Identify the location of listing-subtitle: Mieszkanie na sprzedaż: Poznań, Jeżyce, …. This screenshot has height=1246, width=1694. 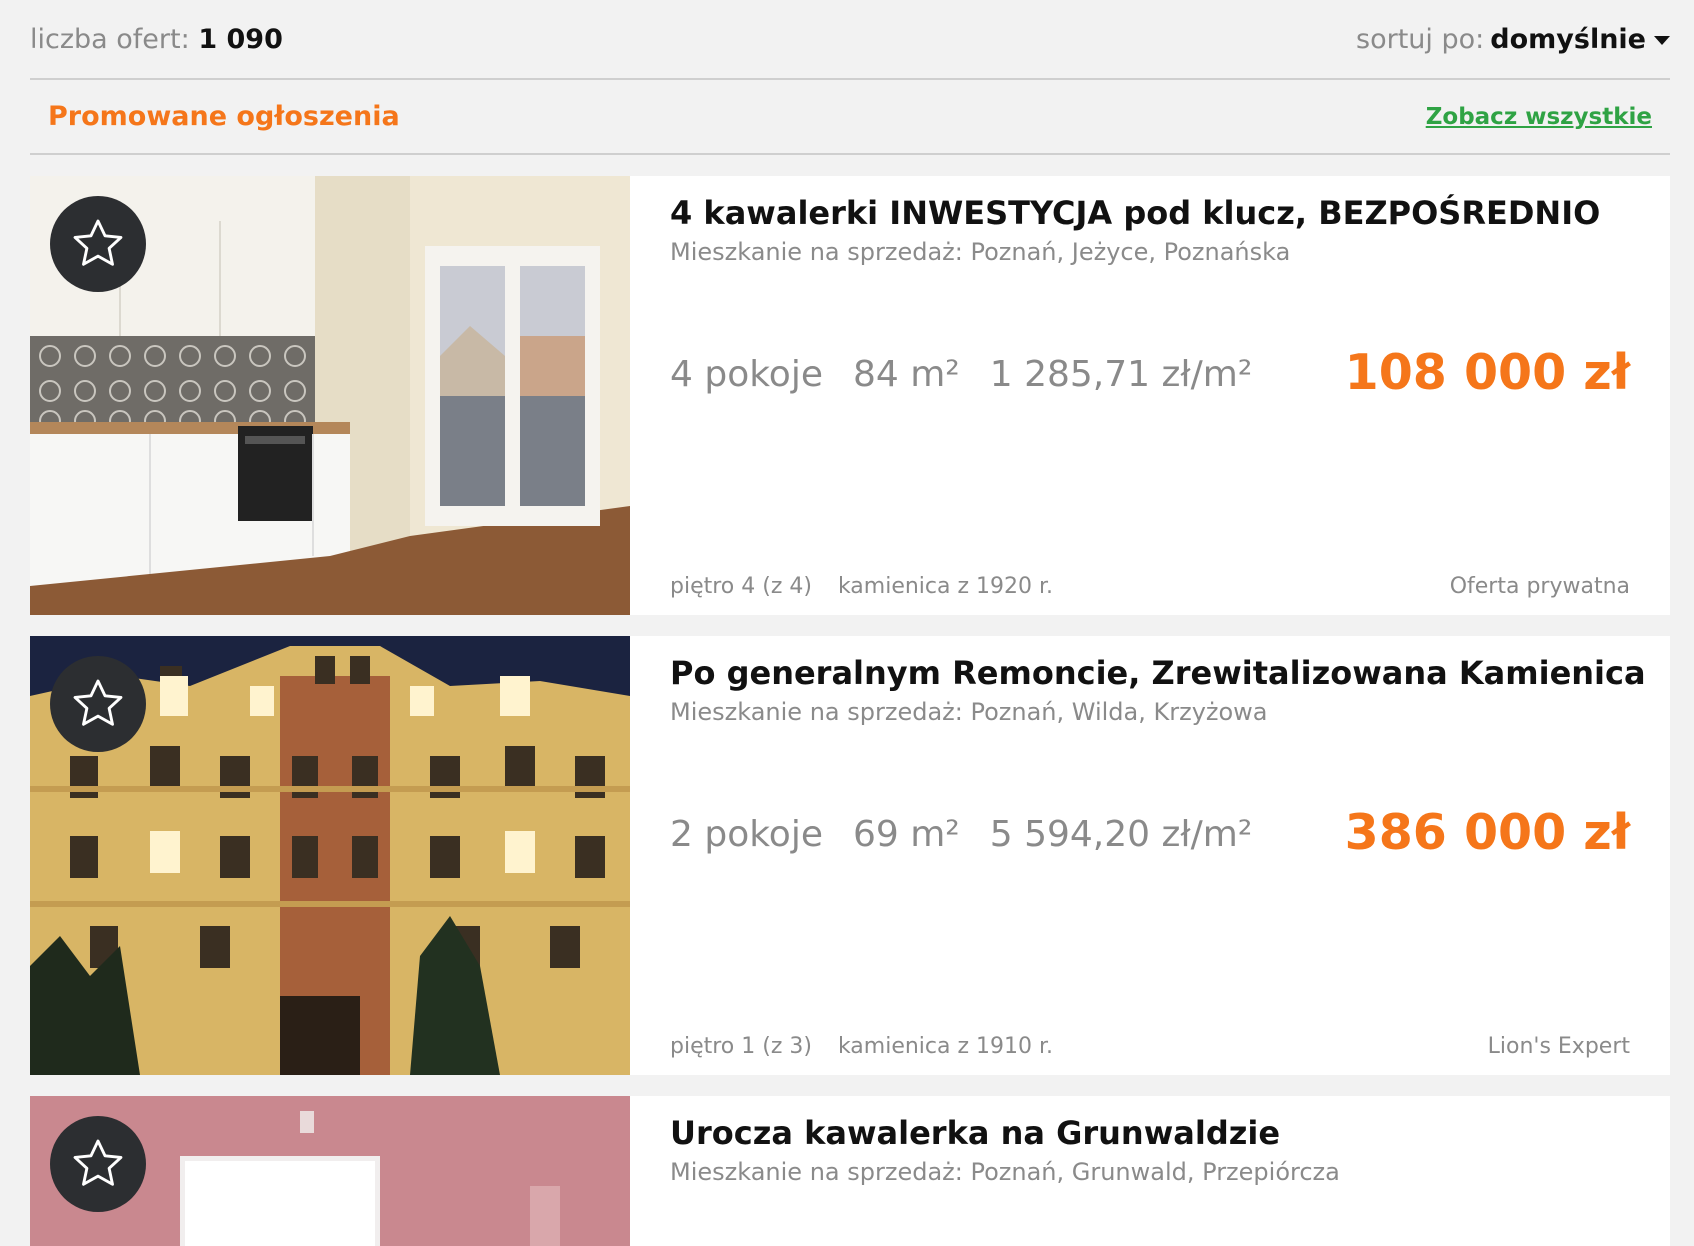
(980, 252).